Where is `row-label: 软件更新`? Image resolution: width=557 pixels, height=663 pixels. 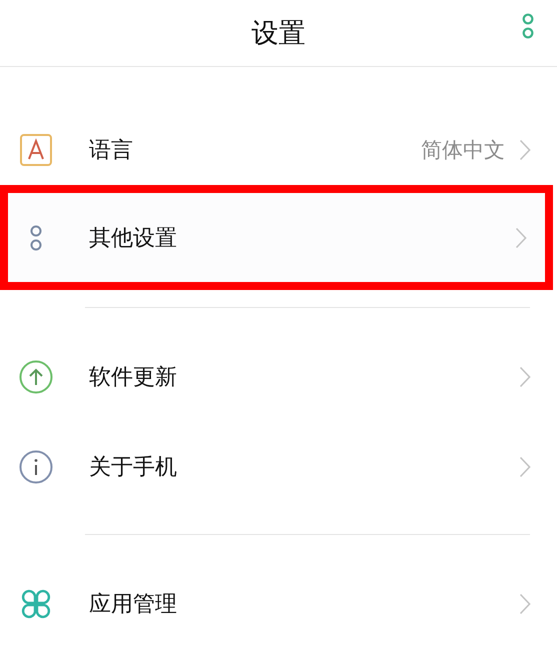
row-label: 软件更新 is located at coordinates (133, 378).